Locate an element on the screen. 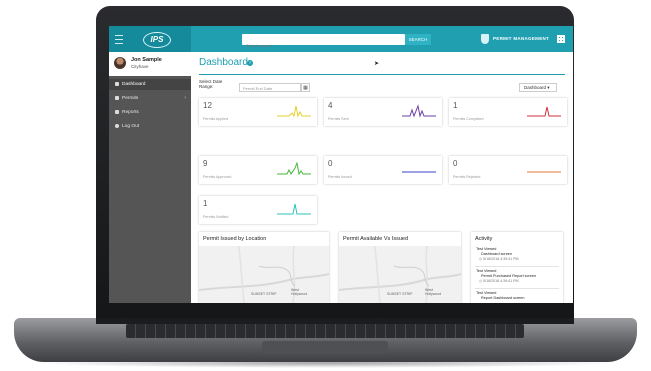  stat-label: Permits Rejected is located at coordinates (467, 177).